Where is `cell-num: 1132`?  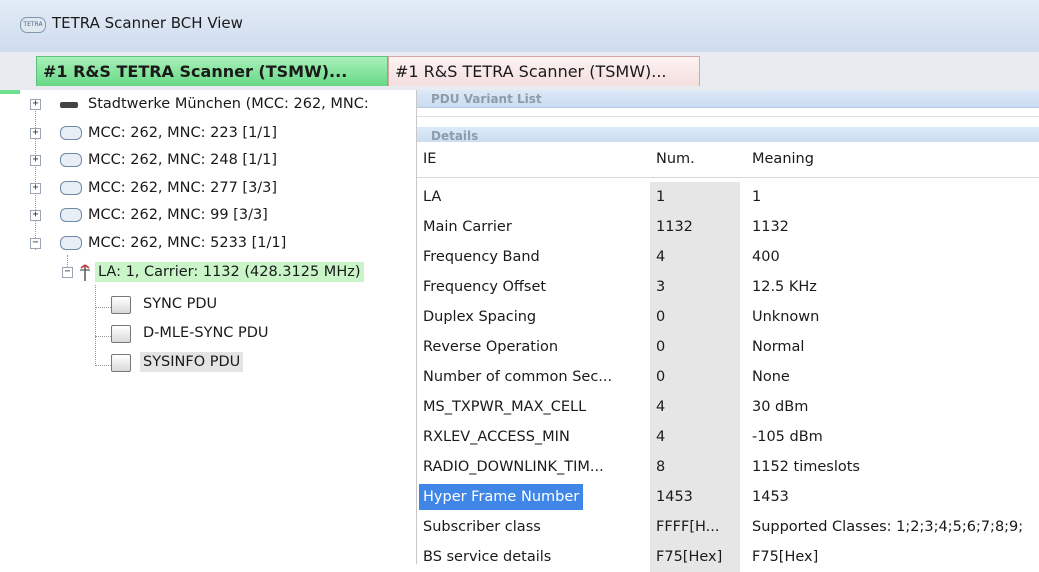 cell-num: 1132 is located at coordinates (695, 227).